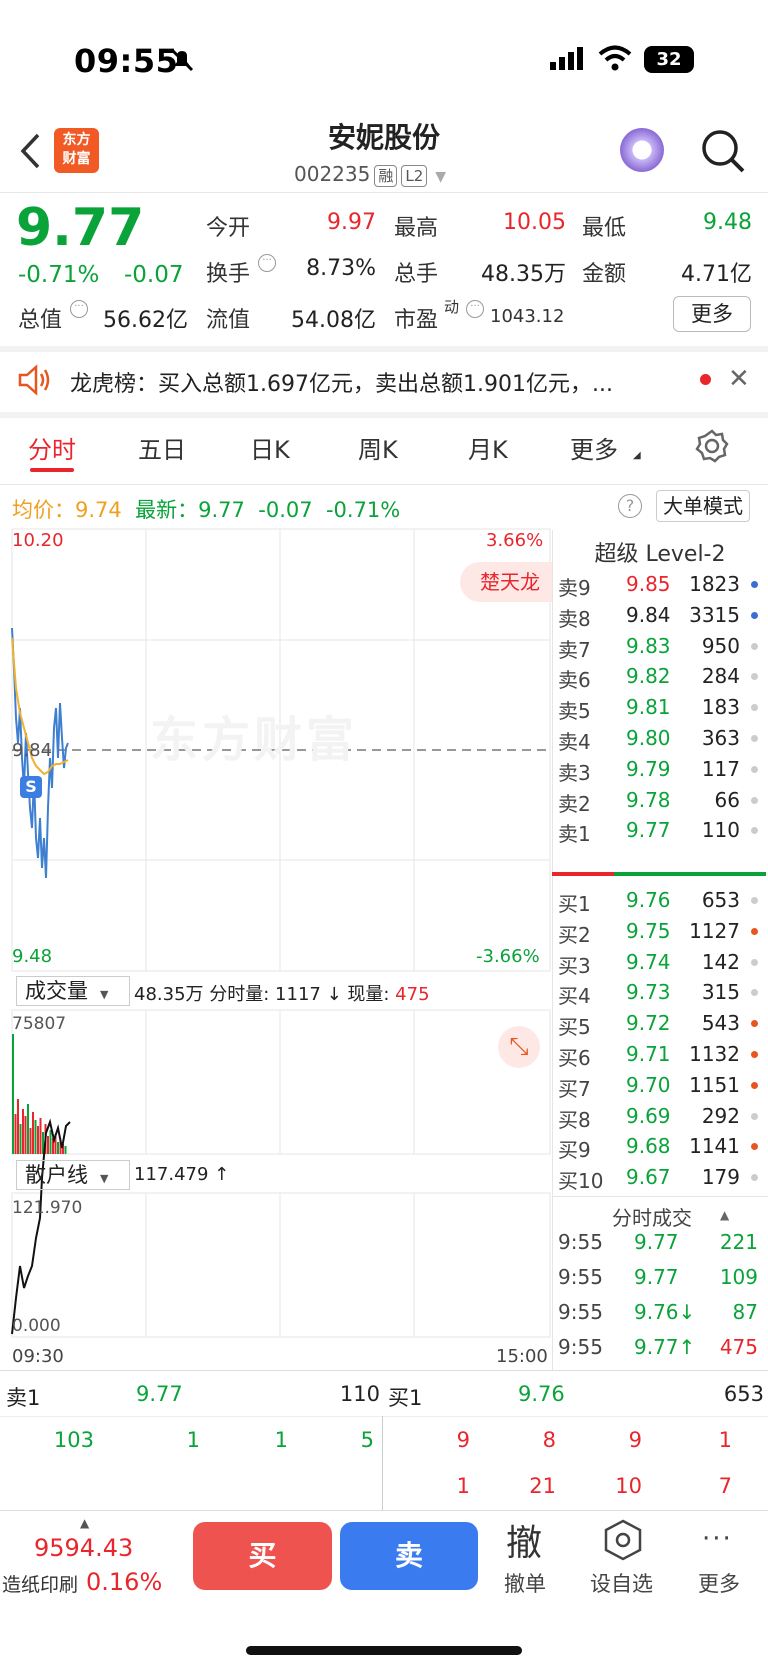  Describe the element at coordinates (717, 1539) in the screenshot. I see `more-icon: ···` at that location.